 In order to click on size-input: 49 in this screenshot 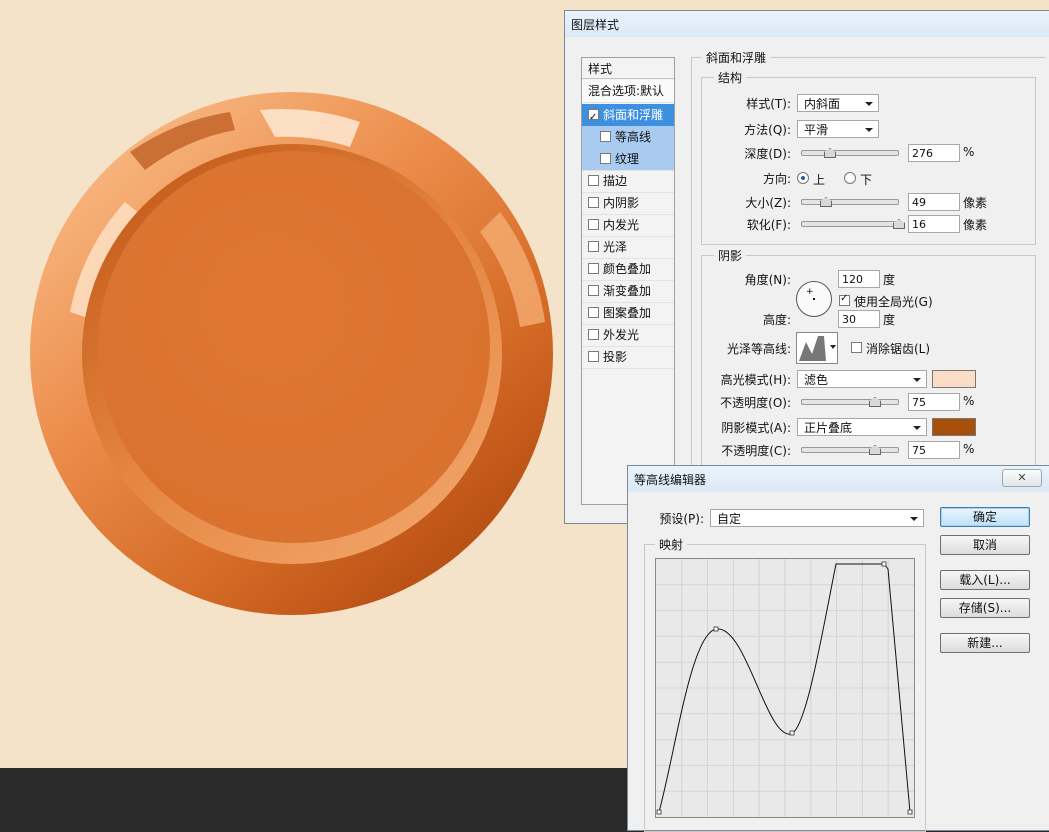, I will do `click(934, 202)`.